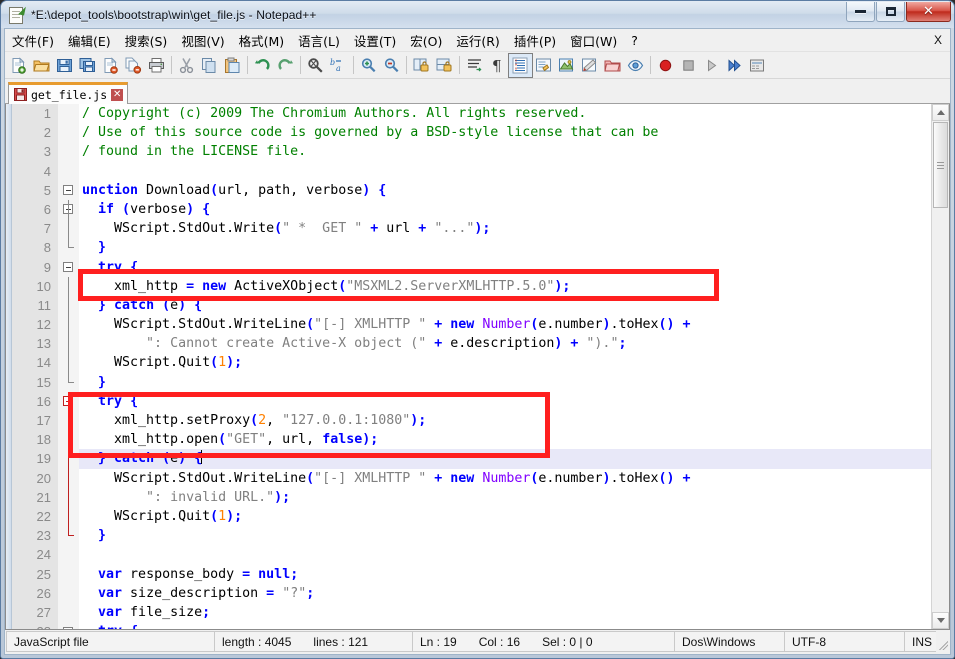 Image resolution: width=955 pixels, height=659 pixels. Describe the element at coordinates (634, 40) in the screenshot. I see `menu-help: ?` at that location.